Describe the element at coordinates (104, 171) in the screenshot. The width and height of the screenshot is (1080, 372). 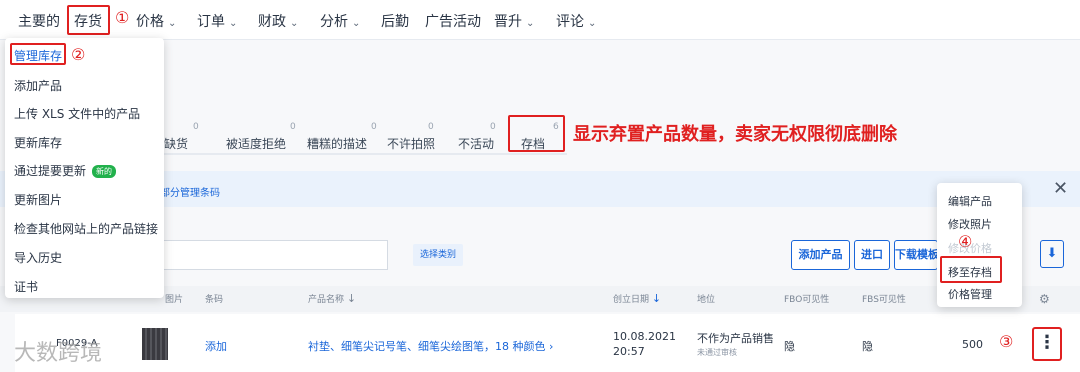
I see `new-badge: 新的` at that location.